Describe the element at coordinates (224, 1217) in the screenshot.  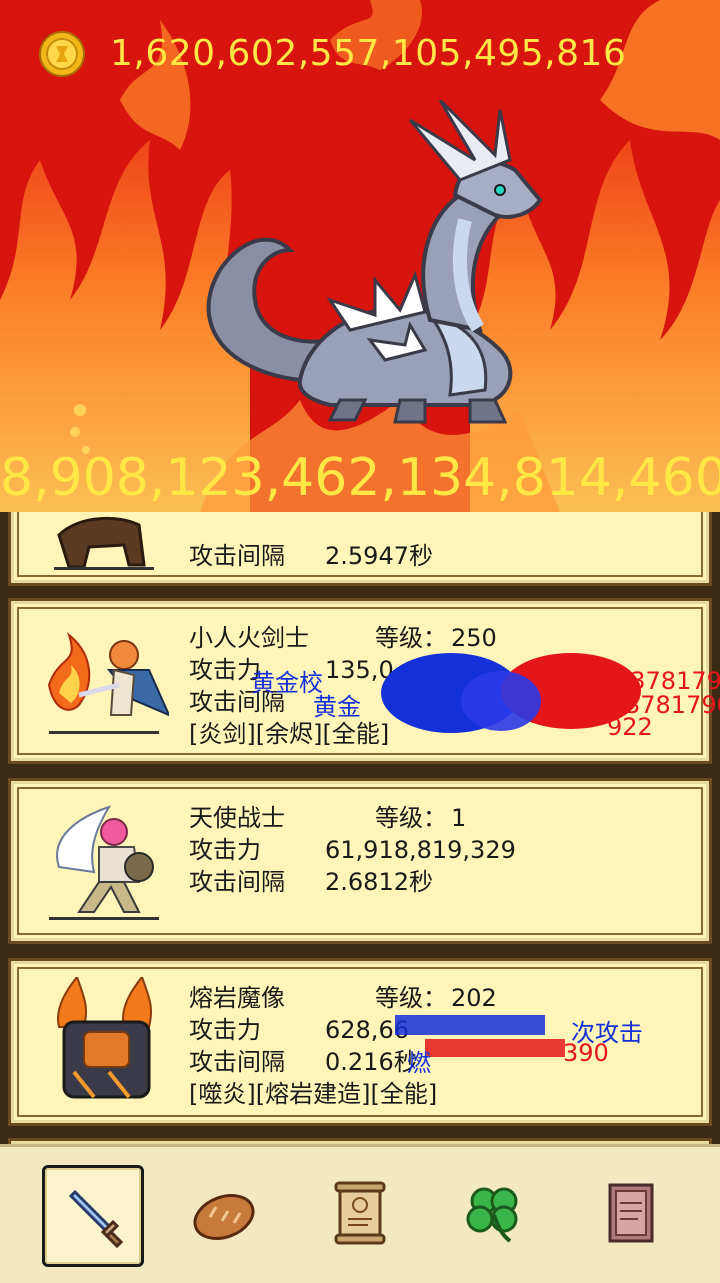
I see `bread-icon` at that location.